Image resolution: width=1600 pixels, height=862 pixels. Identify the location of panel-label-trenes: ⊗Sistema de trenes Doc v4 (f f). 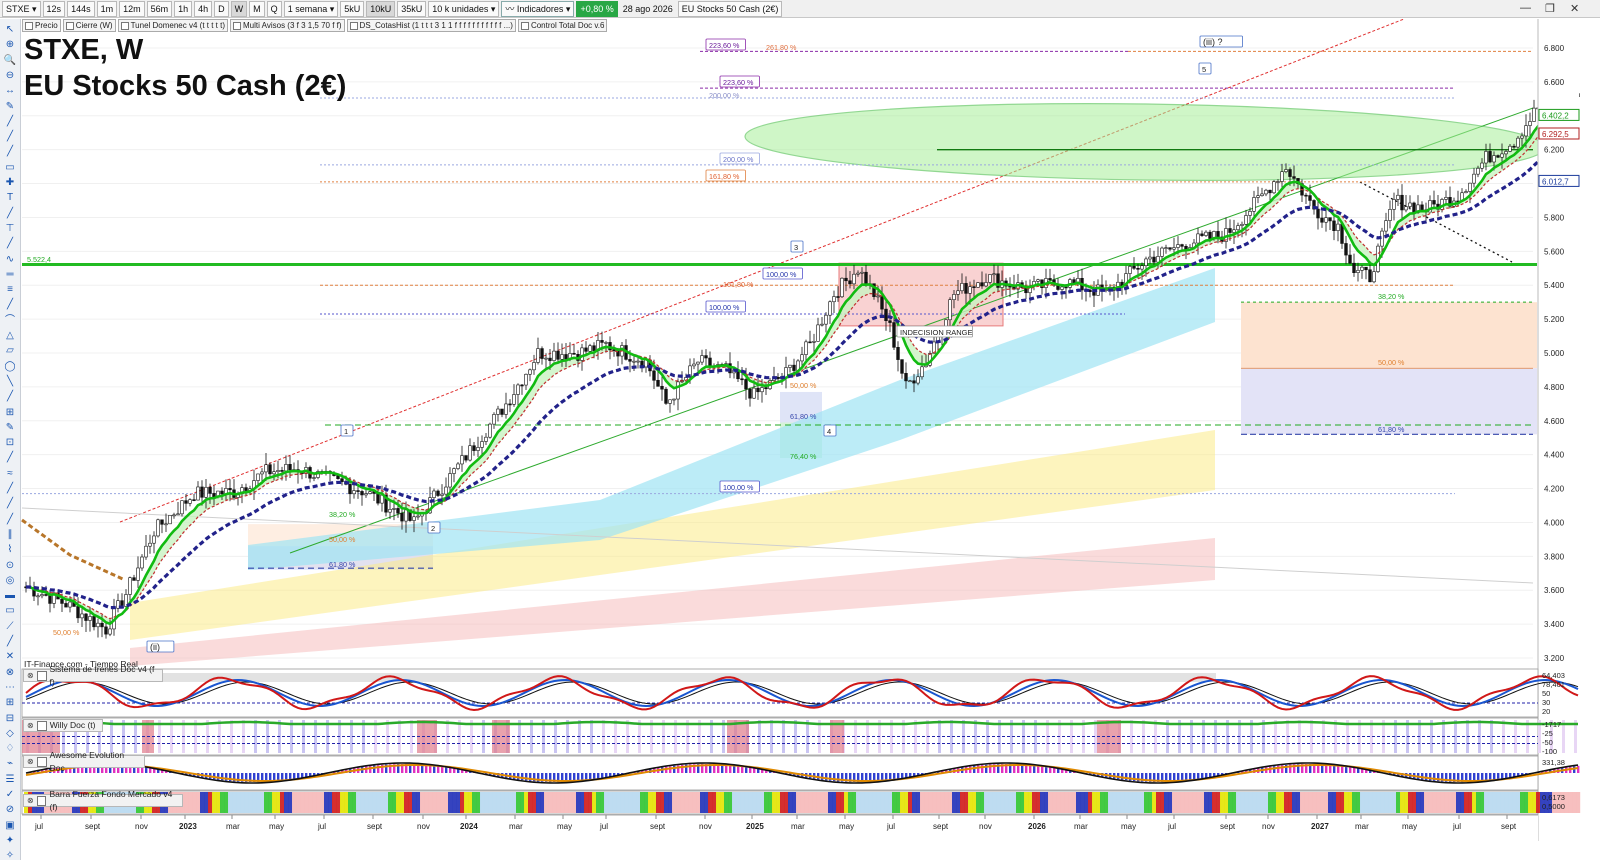
(93, 675).